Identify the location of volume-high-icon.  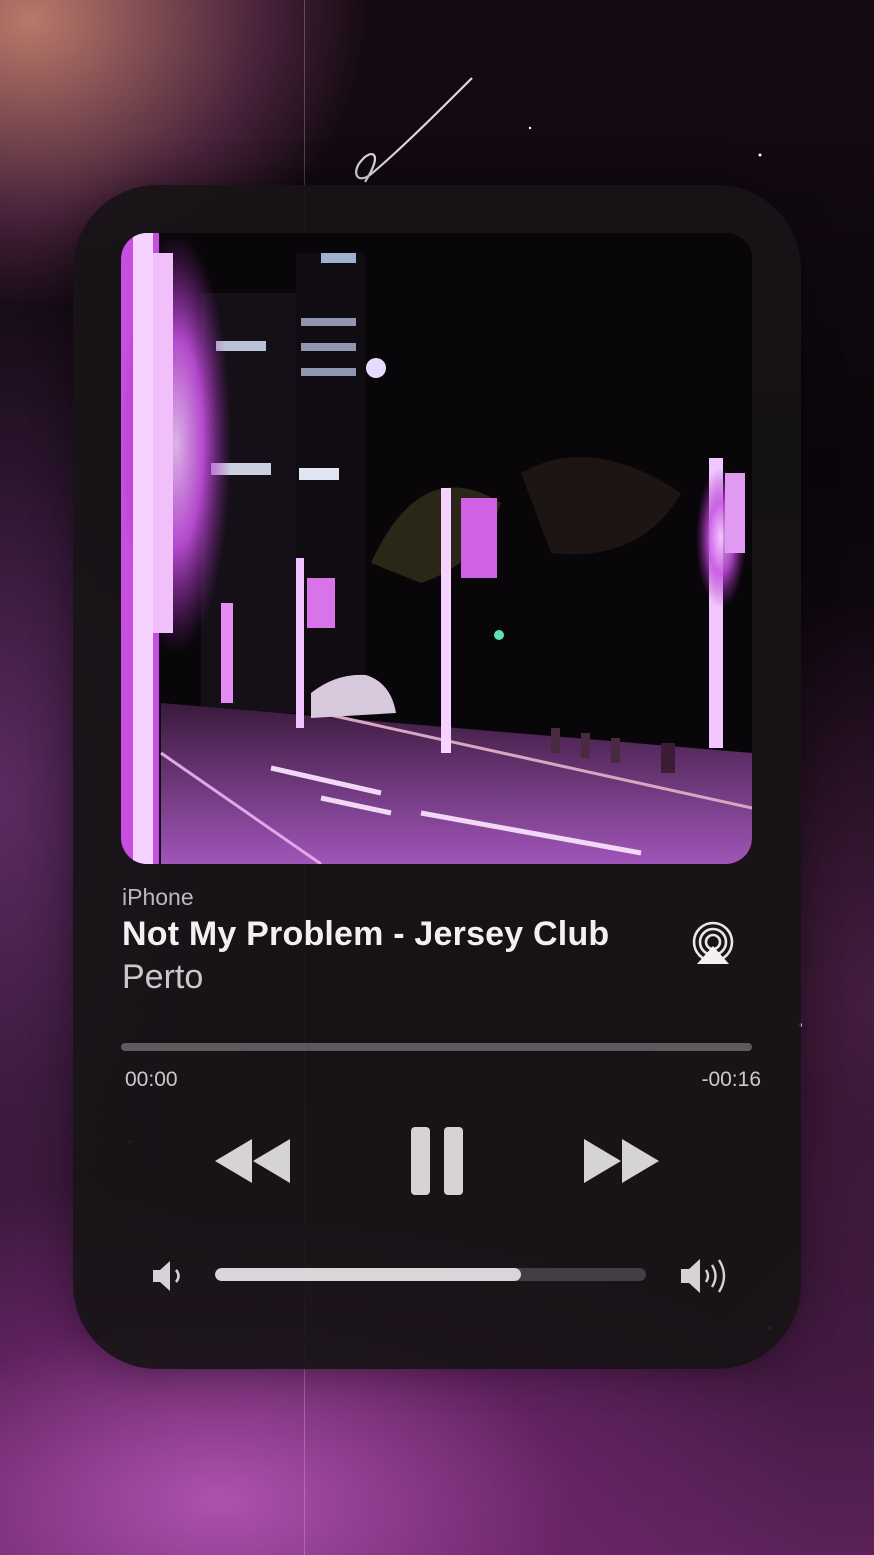
(706, 1276).